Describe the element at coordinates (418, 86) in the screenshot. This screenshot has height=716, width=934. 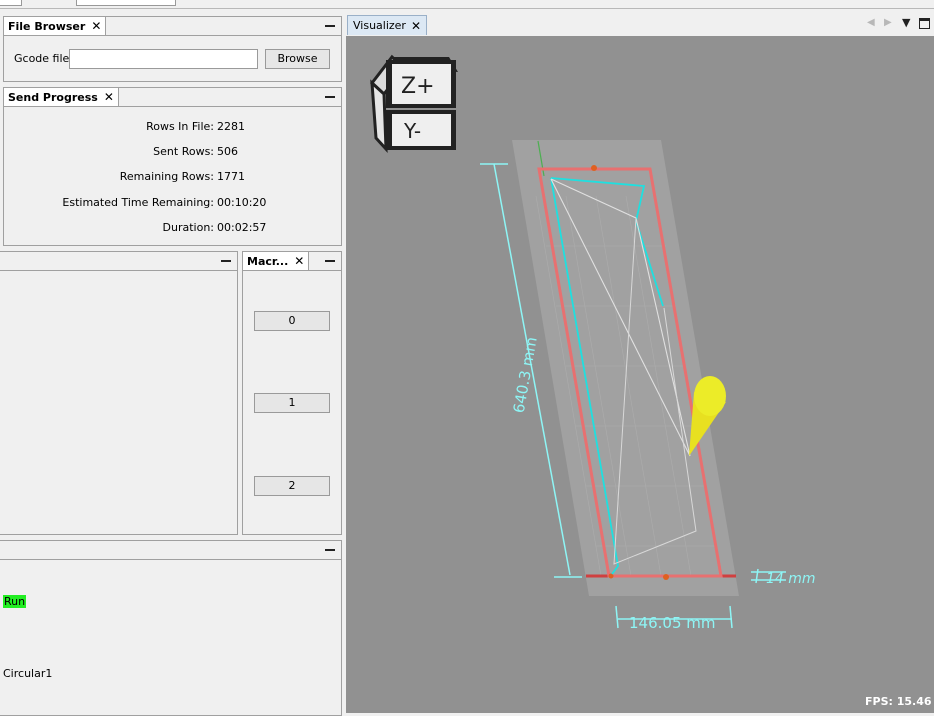
I see `cube-top-label: Z+` at that location.